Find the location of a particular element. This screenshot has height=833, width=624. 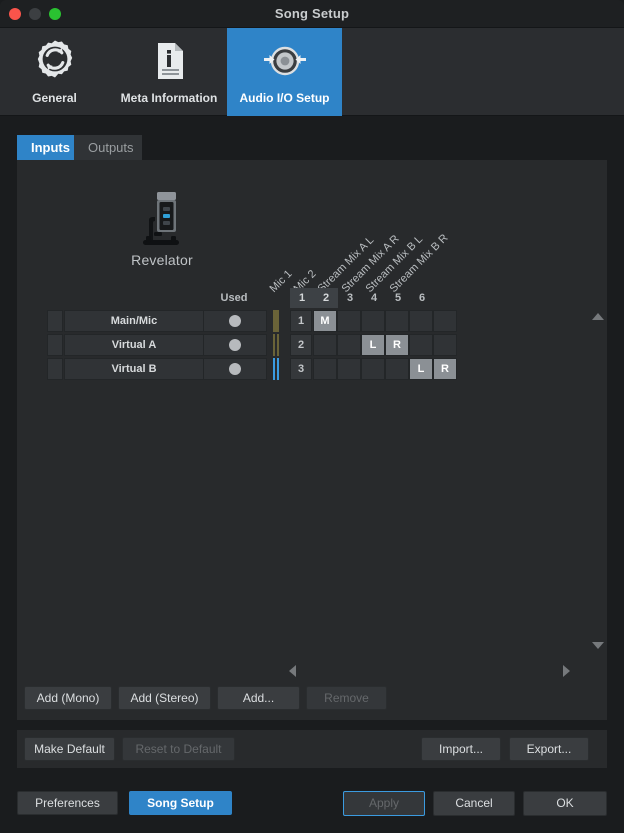

routing-cell-r2c5 is located at coordinates (421, 345).